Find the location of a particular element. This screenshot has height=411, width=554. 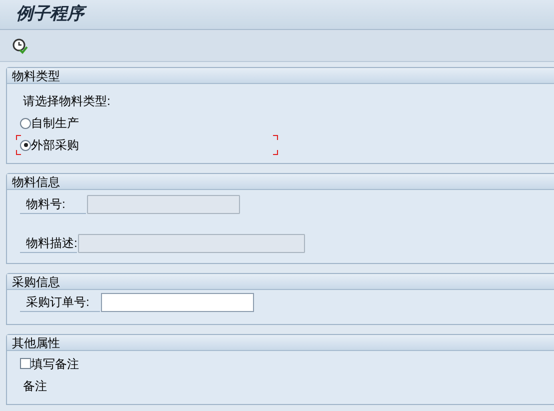

clock-check-icon is located at coordinates (20, 46).